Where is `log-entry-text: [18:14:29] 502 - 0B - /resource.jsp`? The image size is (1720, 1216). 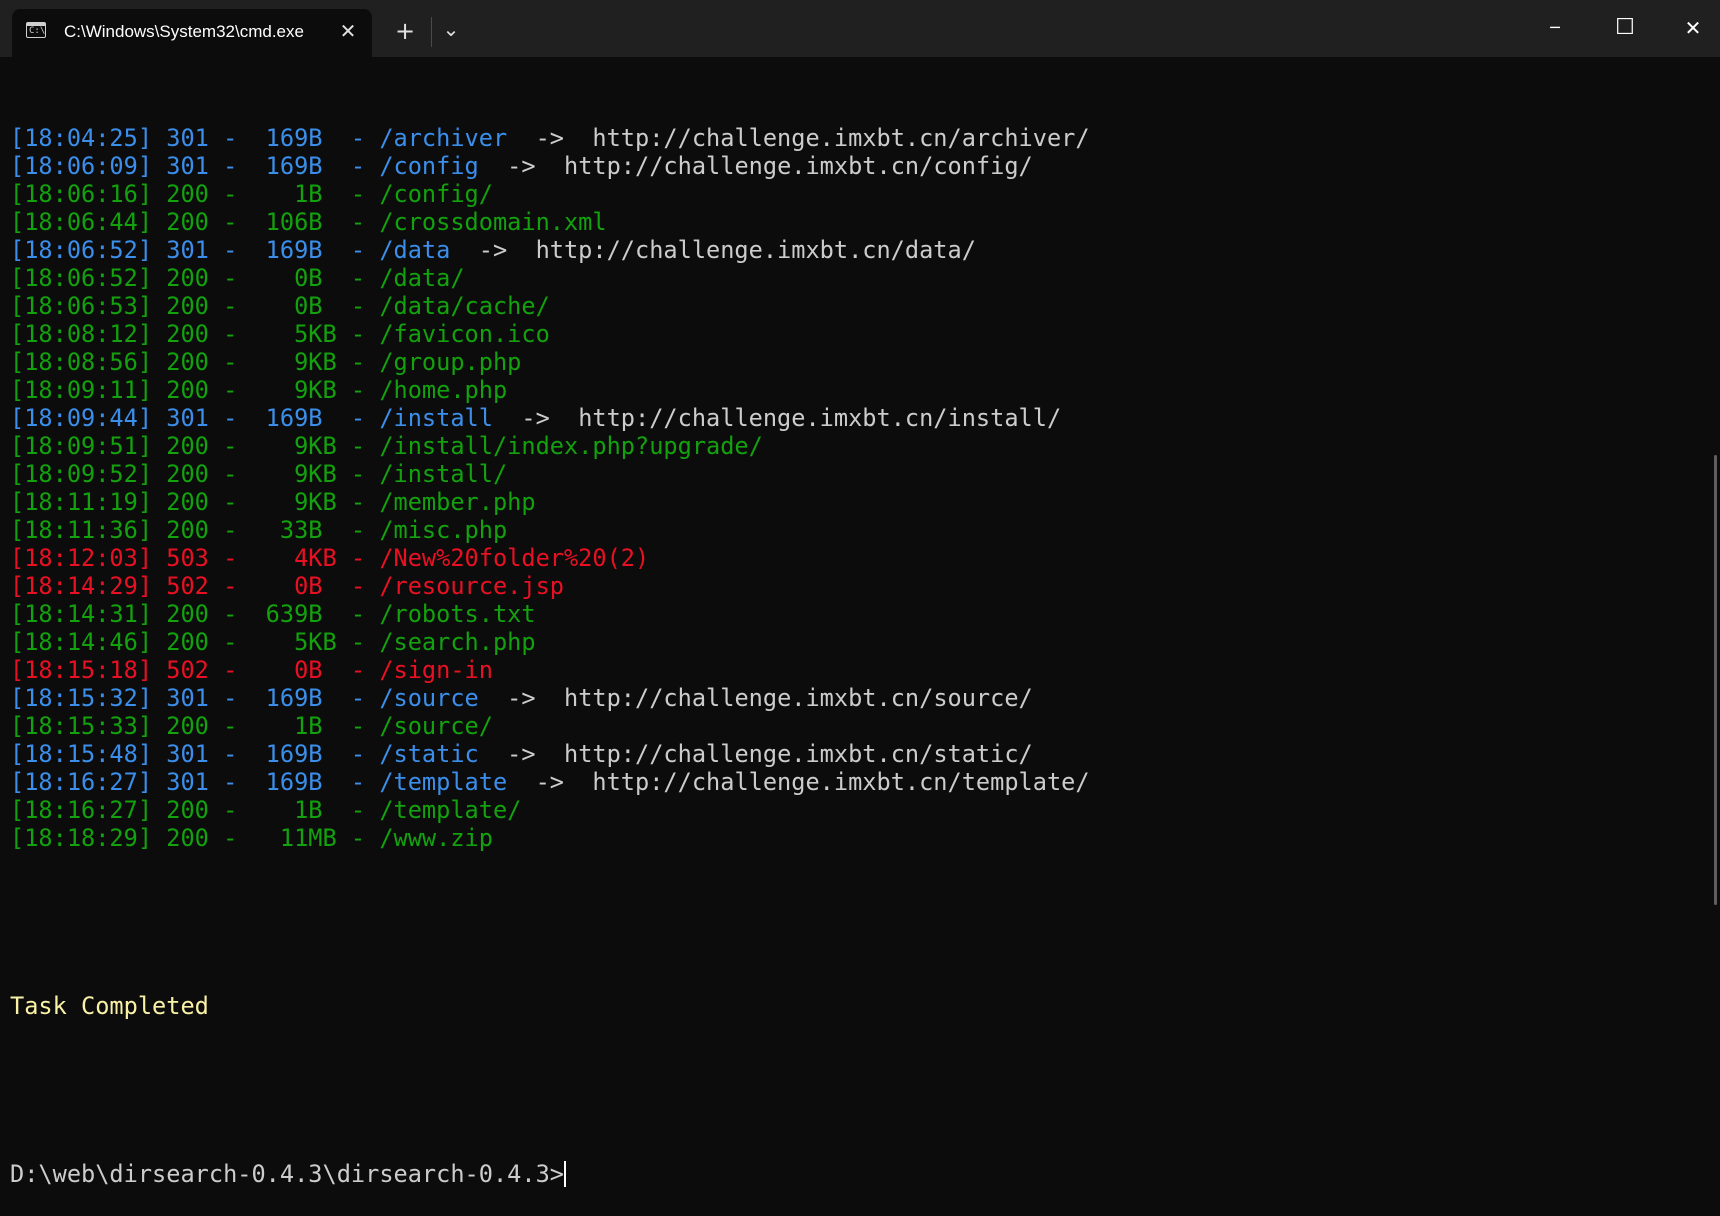 log-entry-text: [18:14:29] 502 - 0B - /resource.jsp is located at coordinates (287, 586).